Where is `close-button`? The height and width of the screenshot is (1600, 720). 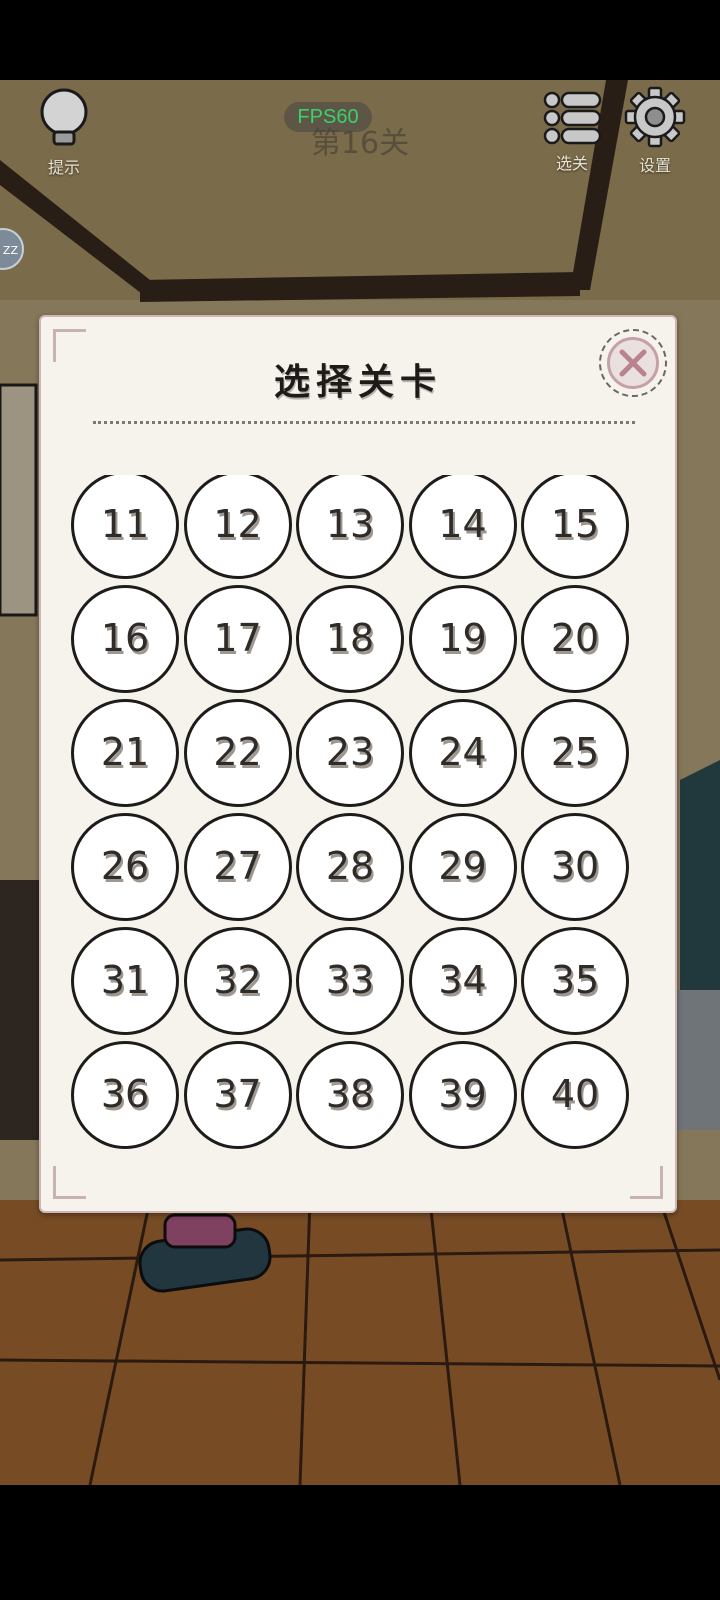 close-button is located at coordinates (633, 363).